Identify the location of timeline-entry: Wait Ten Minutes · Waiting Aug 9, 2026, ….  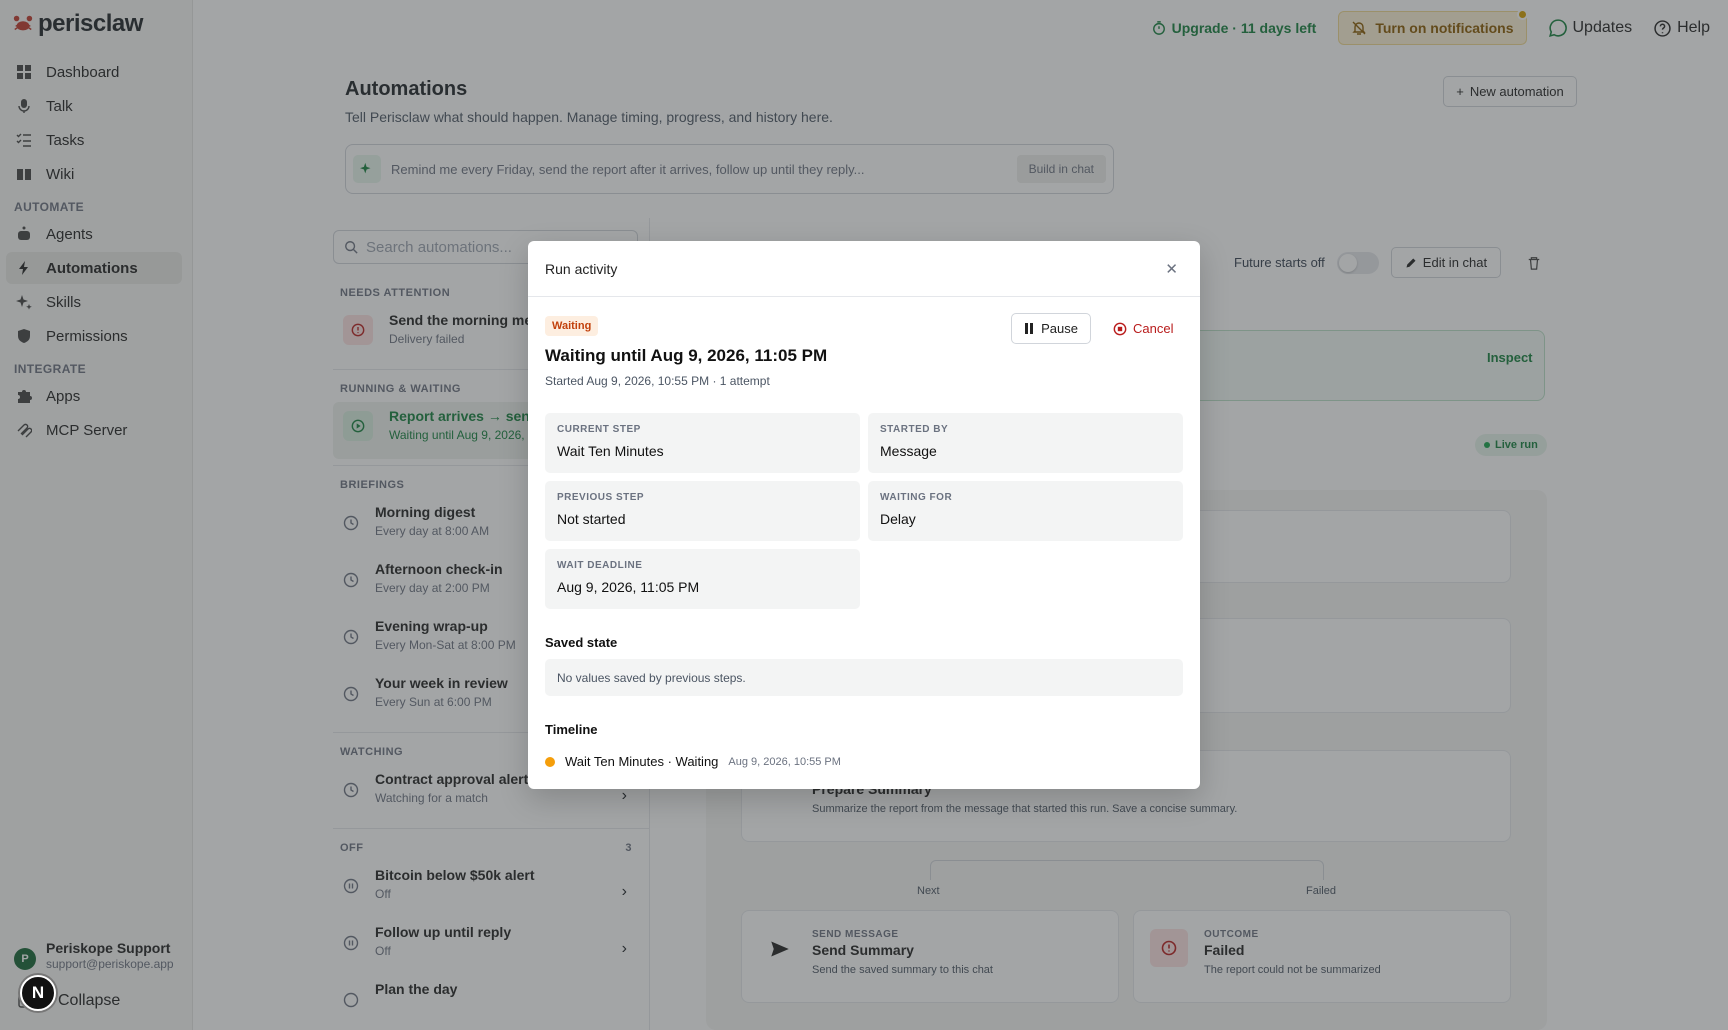
(693, 761).